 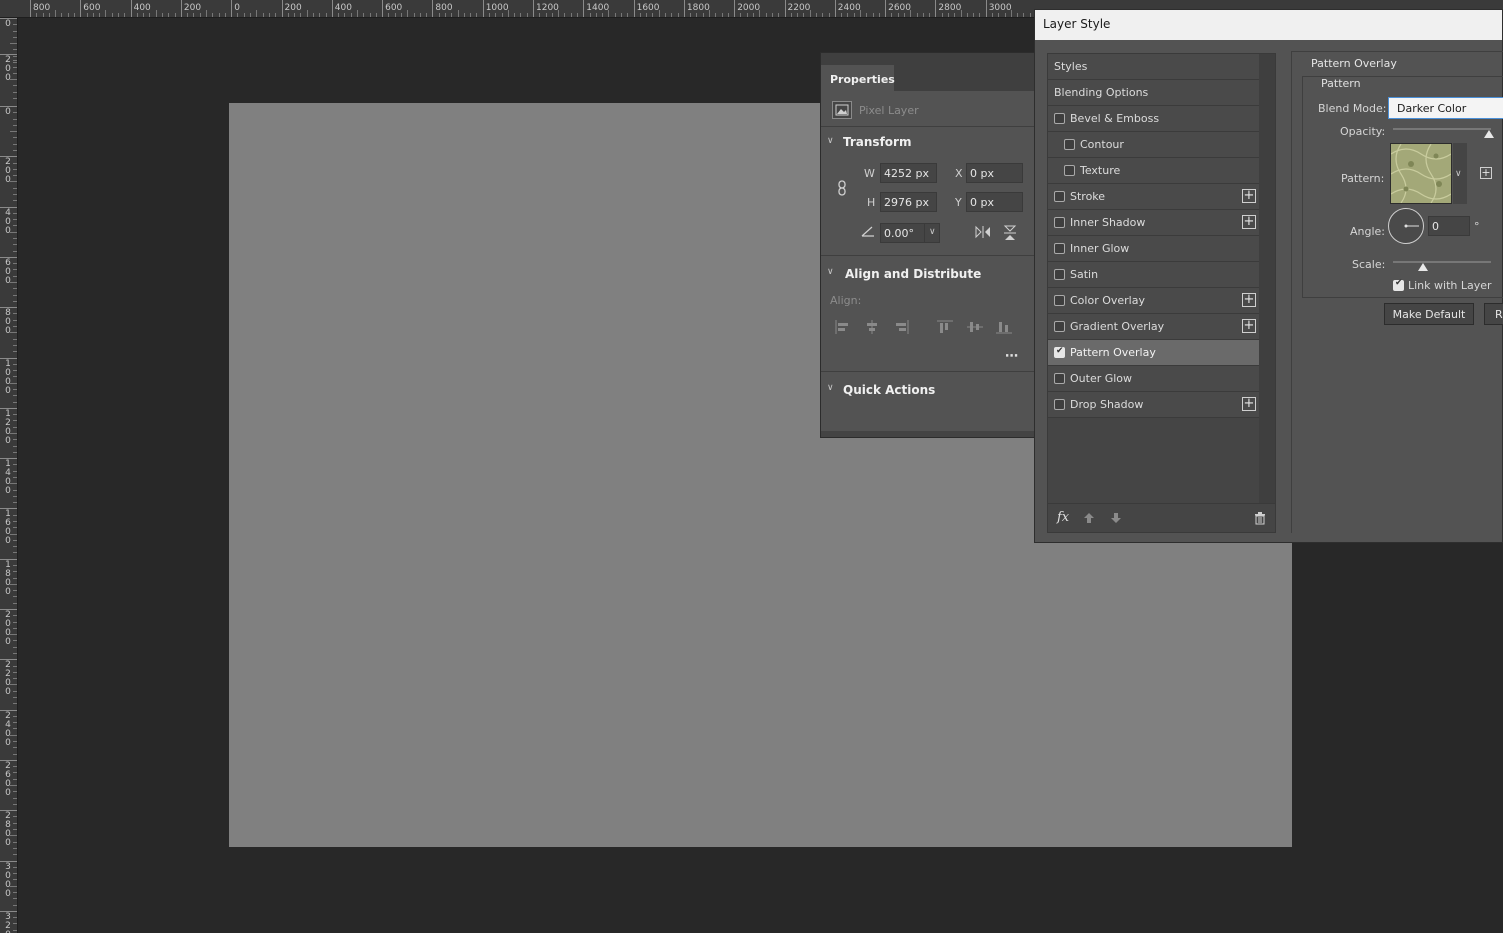 I want to click on opacity-slider-thumb, so click(x=1489, y=134).